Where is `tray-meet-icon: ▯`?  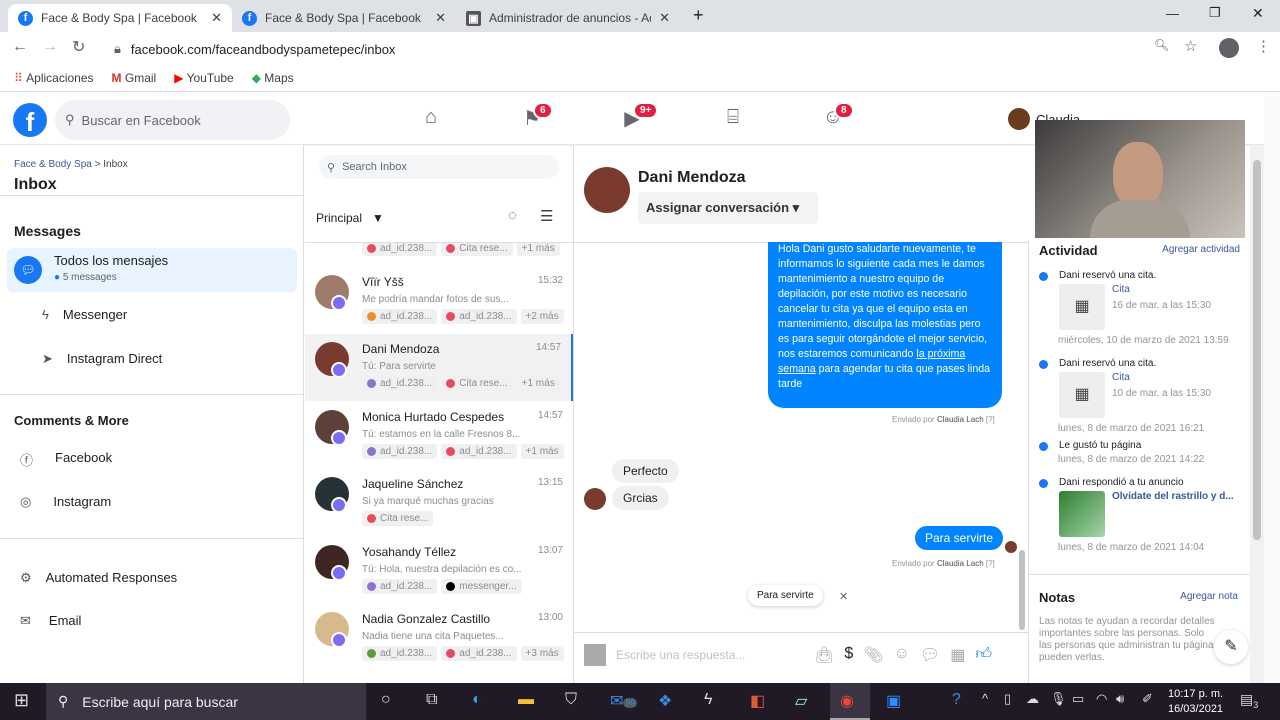 tray-meet-icon: ▯ is located at coordinates (1007, 699).